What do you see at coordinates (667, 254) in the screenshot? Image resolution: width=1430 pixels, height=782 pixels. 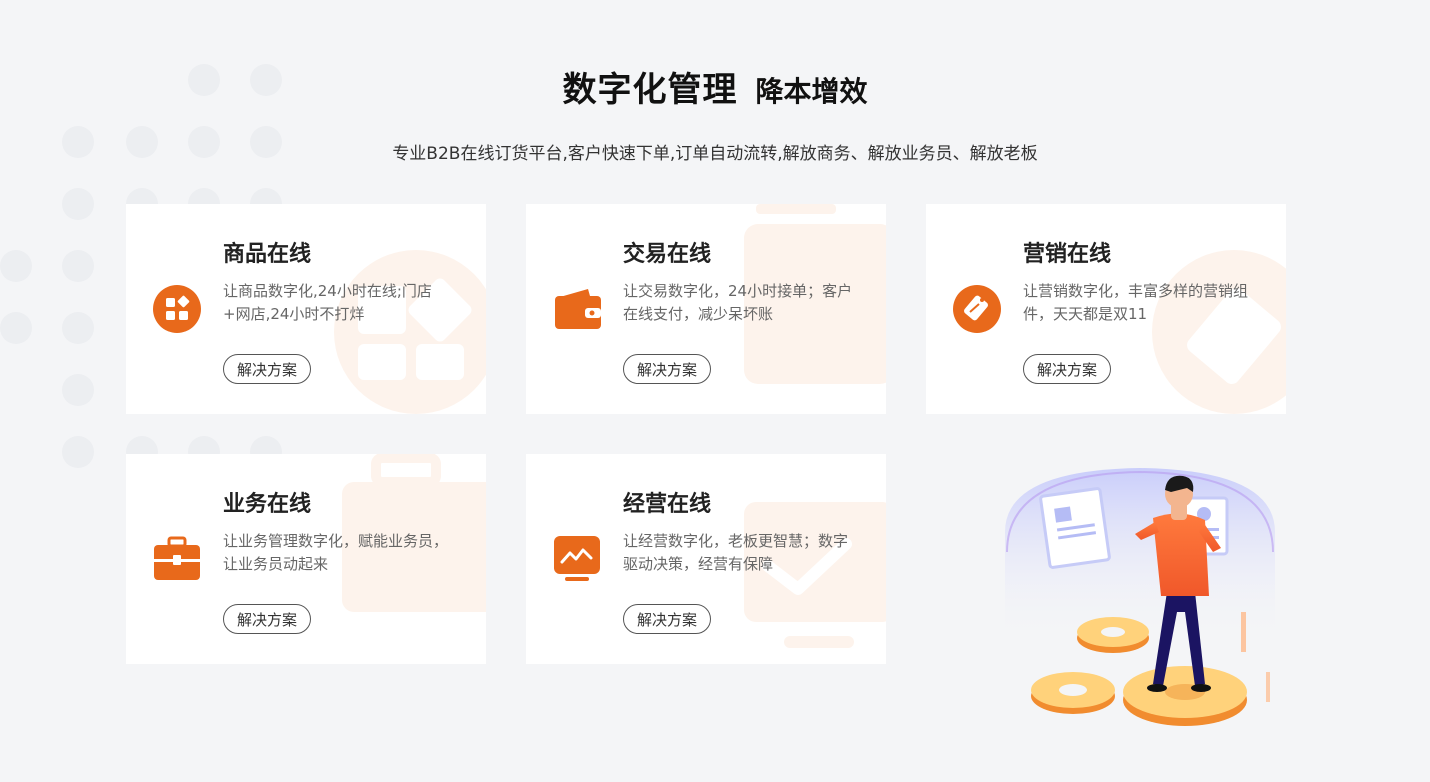 I see `card-title: 交易在线` at bounding box center [667, 254].